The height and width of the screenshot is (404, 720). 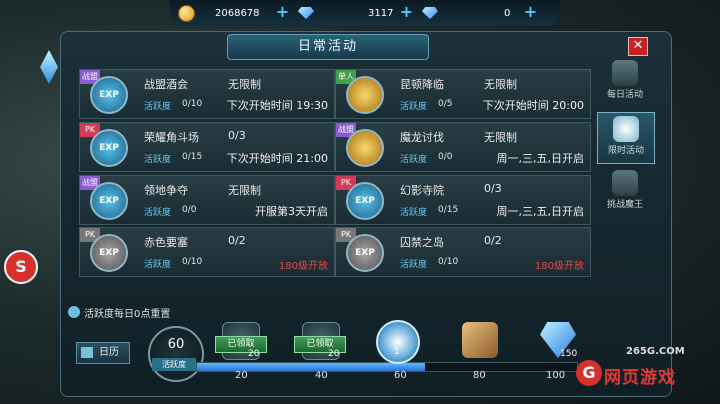 What do you see at coordinates (463, 200) in the screenshot?
I see `activity-card: PK EXP 幻影寺院 0/3 活跃度 0/15 周一,三,五,日开启` at bounding box center [463, 200].